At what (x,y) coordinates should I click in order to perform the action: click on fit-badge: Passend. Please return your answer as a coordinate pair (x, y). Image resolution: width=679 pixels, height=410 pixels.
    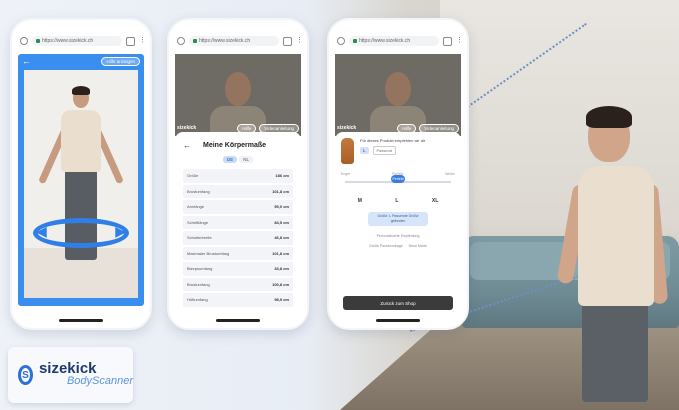
    Looking at the image, I should click on (384, 150).